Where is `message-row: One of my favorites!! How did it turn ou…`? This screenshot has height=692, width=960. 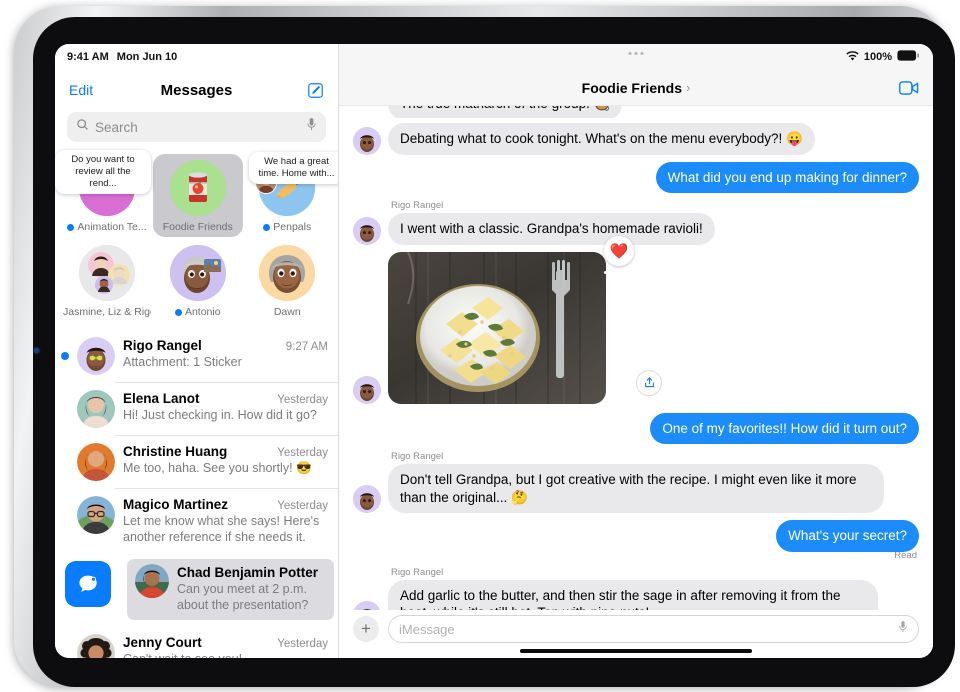 message-row: One of my favorites!! How did it turn ou… is located at coordinates (638, 428).